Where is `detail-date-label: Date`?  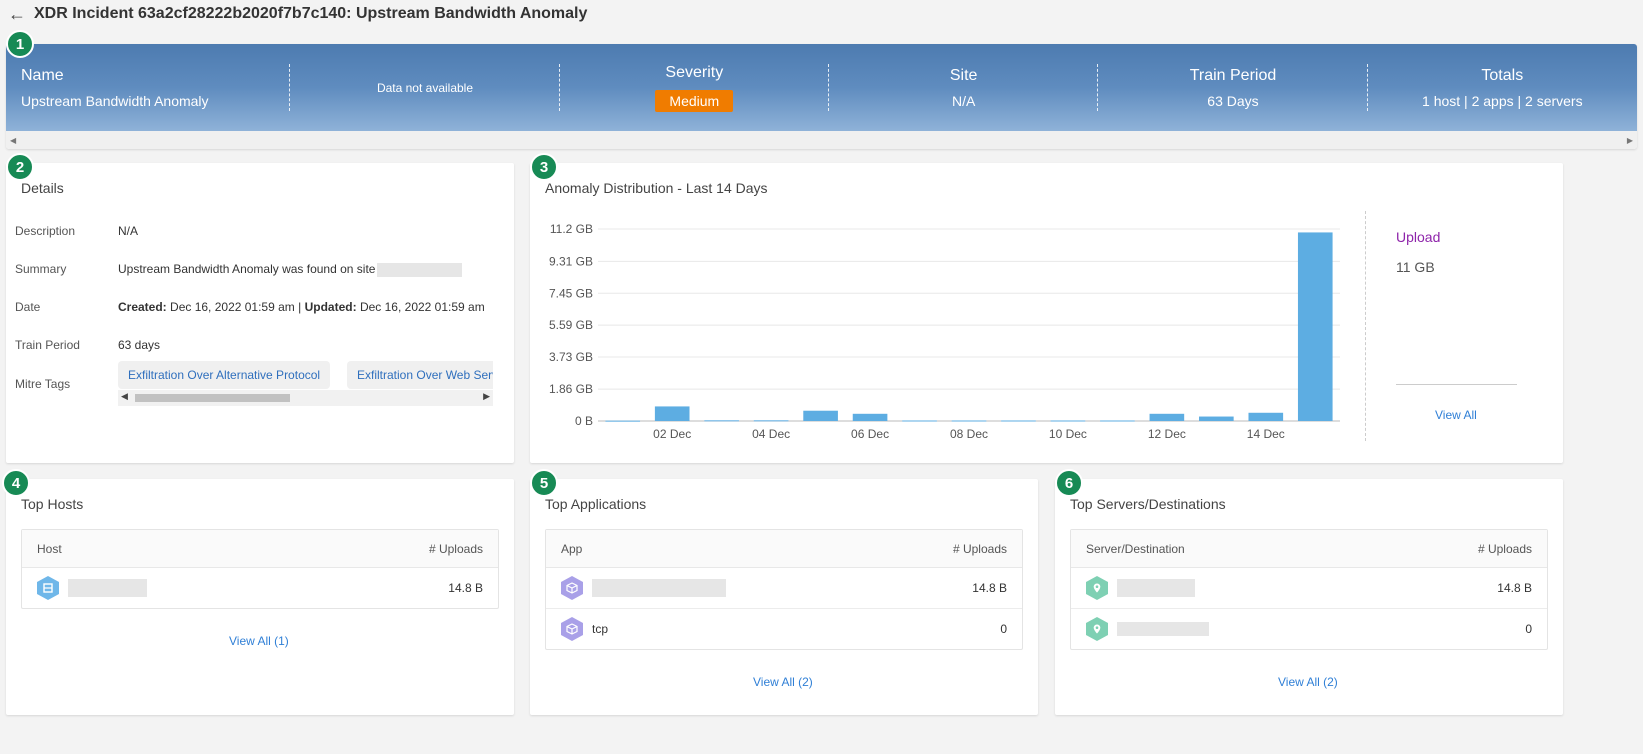
detail-date-label: Date is located at coordinates (28, 307).